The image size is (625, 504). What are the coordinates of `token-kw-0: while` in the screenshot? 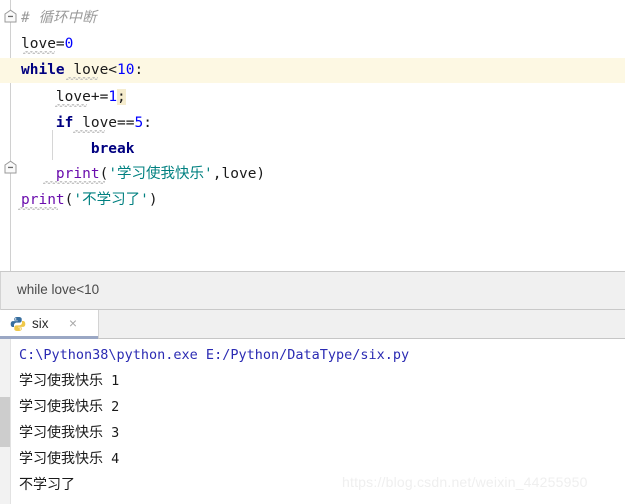 It's located at (43, 70).